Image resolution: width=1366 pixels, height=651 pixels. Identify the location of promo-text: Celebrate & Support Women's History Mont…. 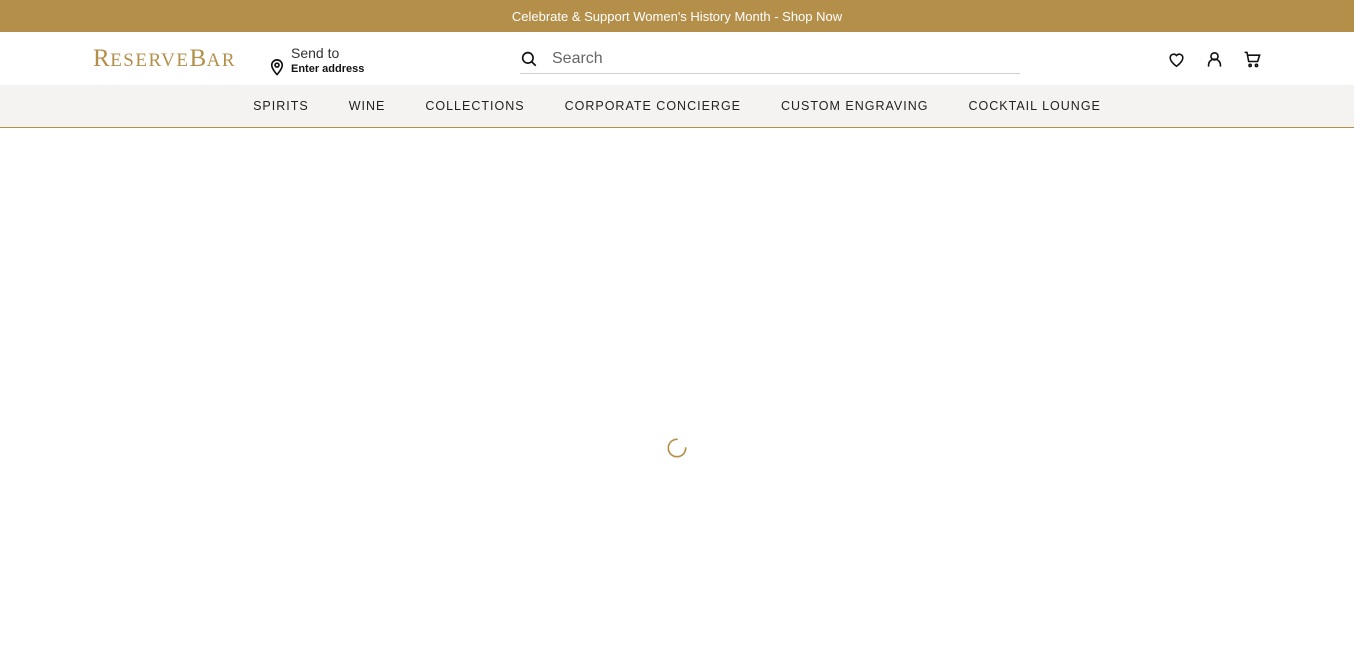
(677, 16).